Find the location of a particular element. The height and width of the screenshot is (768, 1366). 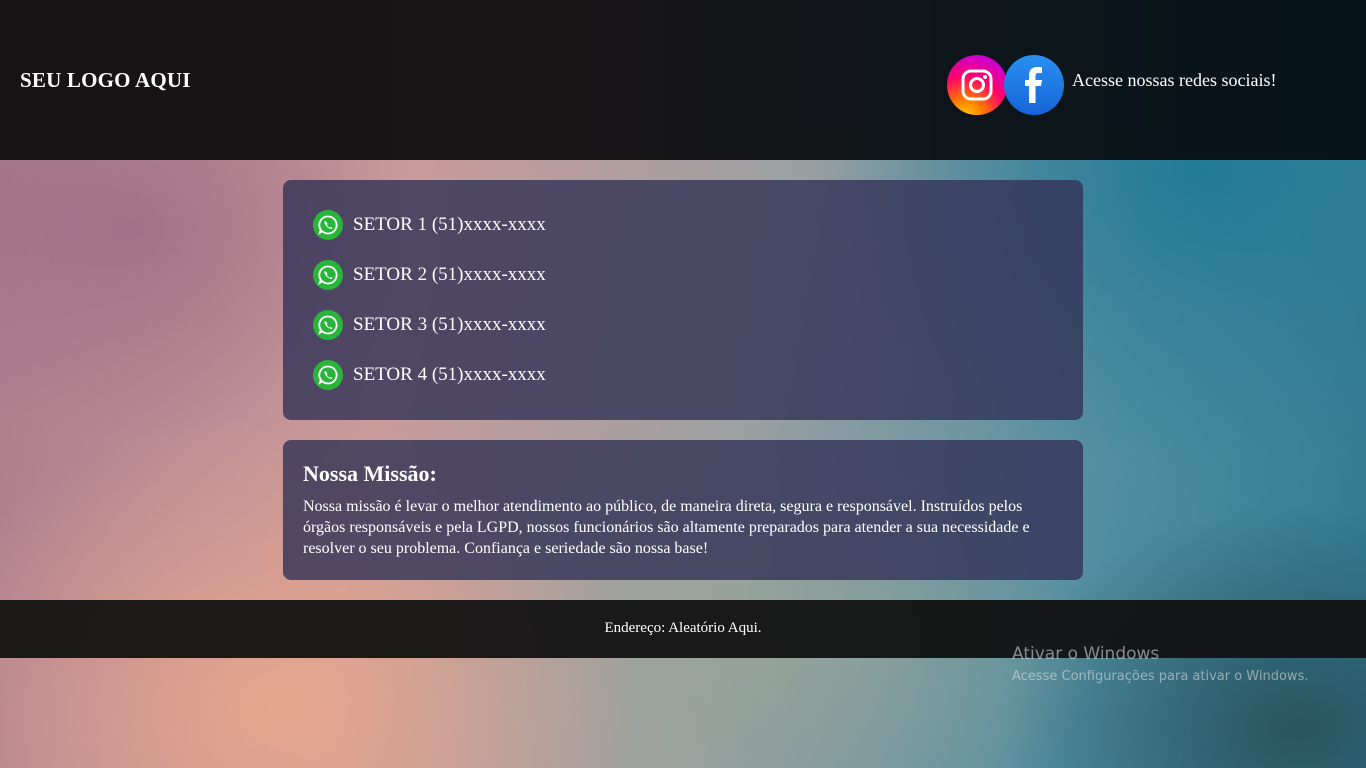

contact-item: SETOR 3 (51)xxxx-xxxx is located at coordinates (698, 325).